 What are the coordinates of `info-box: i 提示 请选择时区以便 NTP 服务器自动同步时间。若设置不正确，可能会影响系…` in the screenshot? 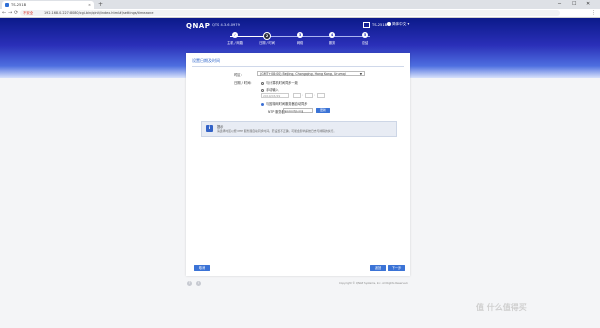 It's located at (299, 129).